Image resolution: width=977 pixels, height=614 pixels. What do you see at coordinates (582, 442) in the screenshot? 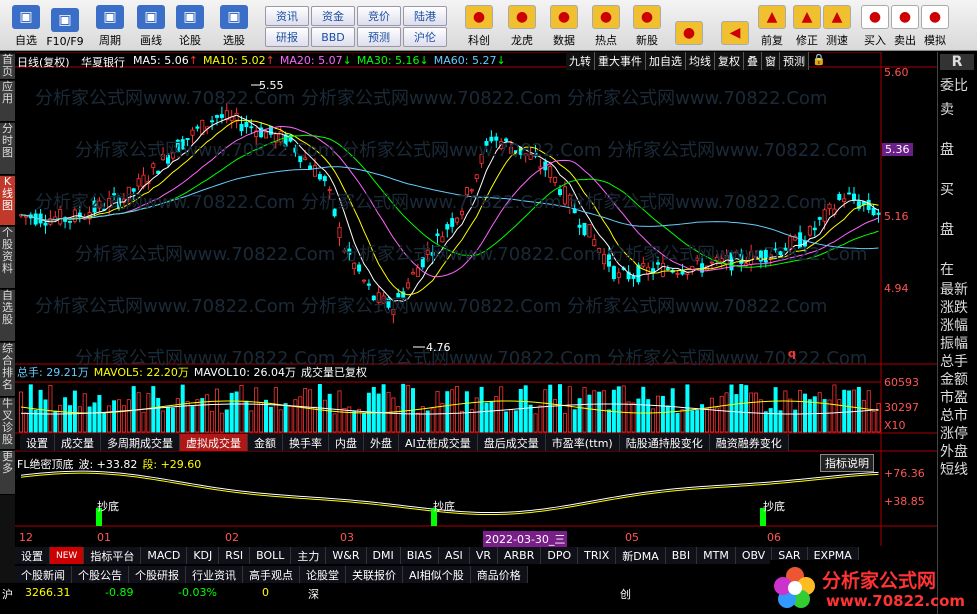
I see `vol_tabs-tab-10: 市盈率(ttm)` at bounding box center [582, 442].